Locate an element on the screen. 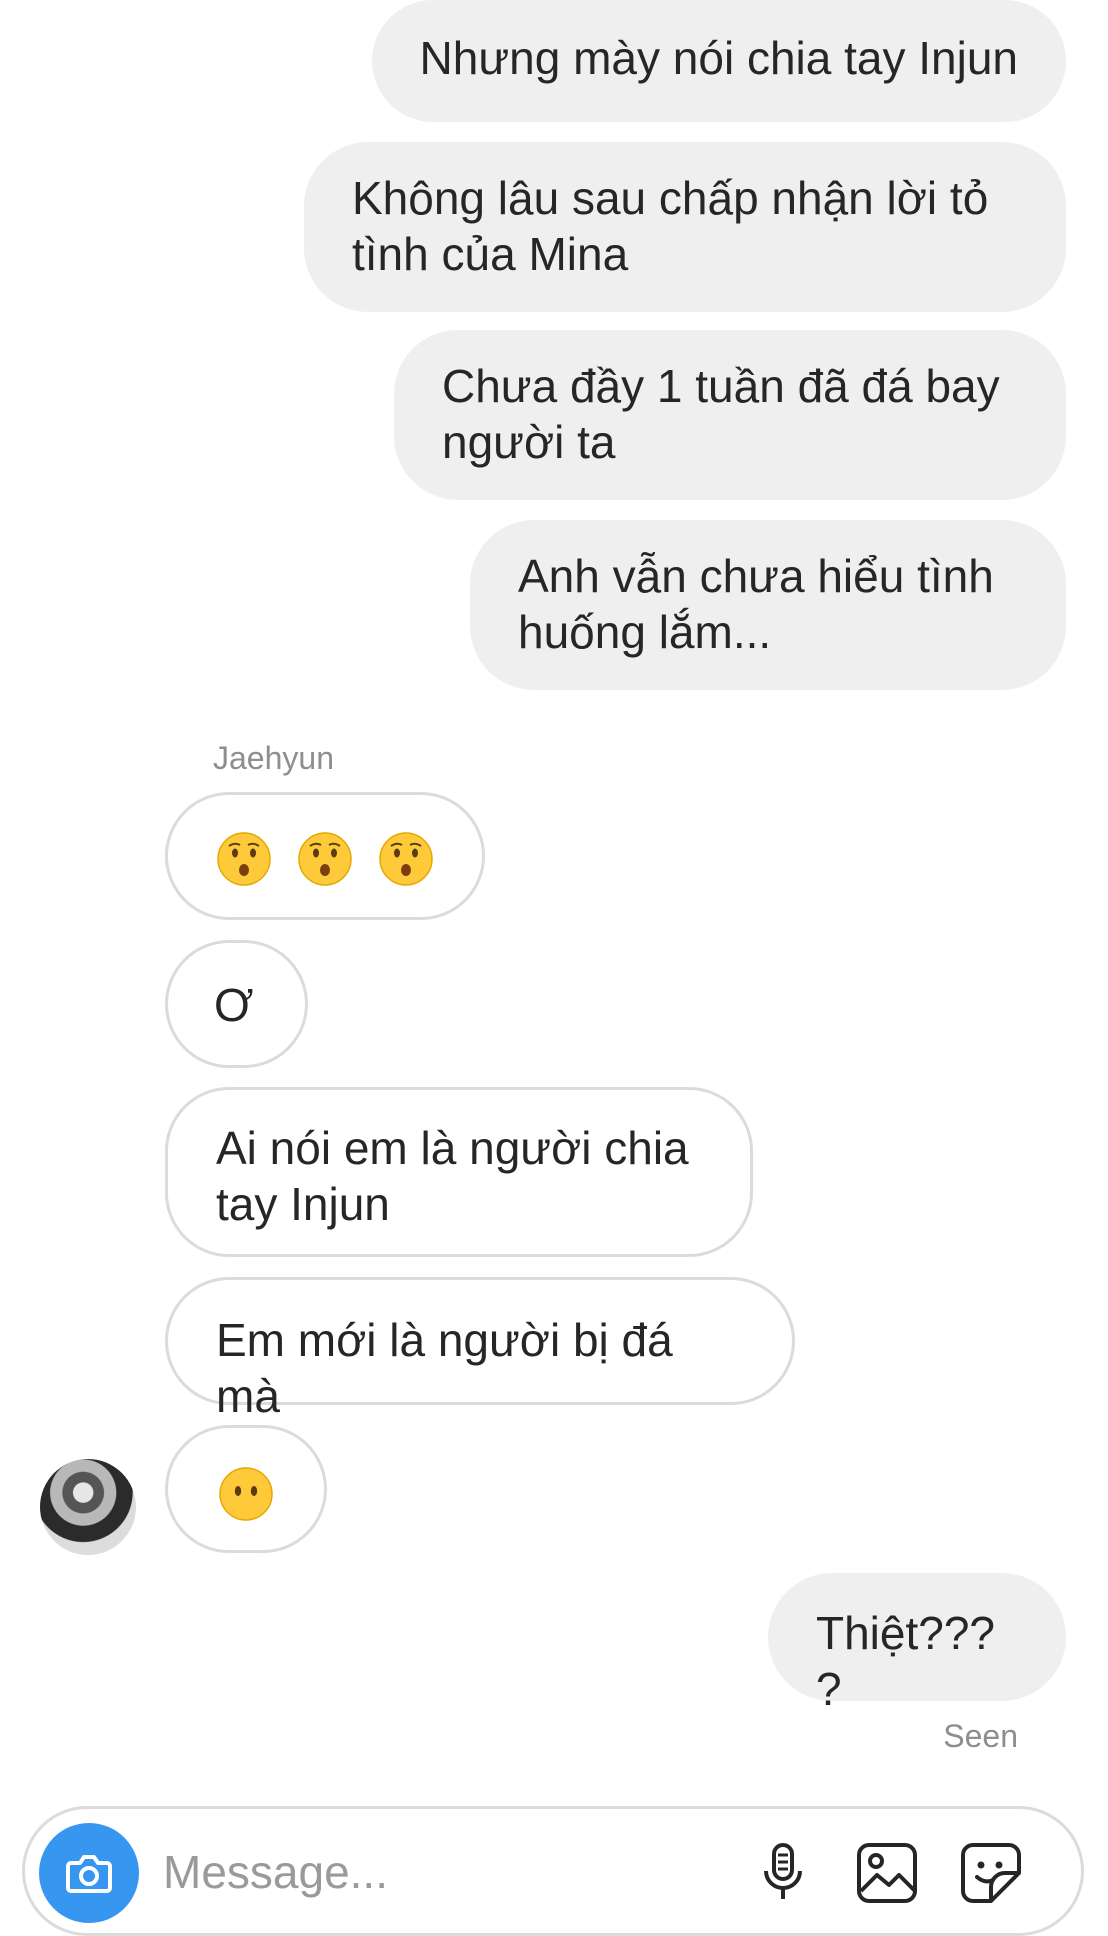  camera-button is located at coordinates (89, 1873).